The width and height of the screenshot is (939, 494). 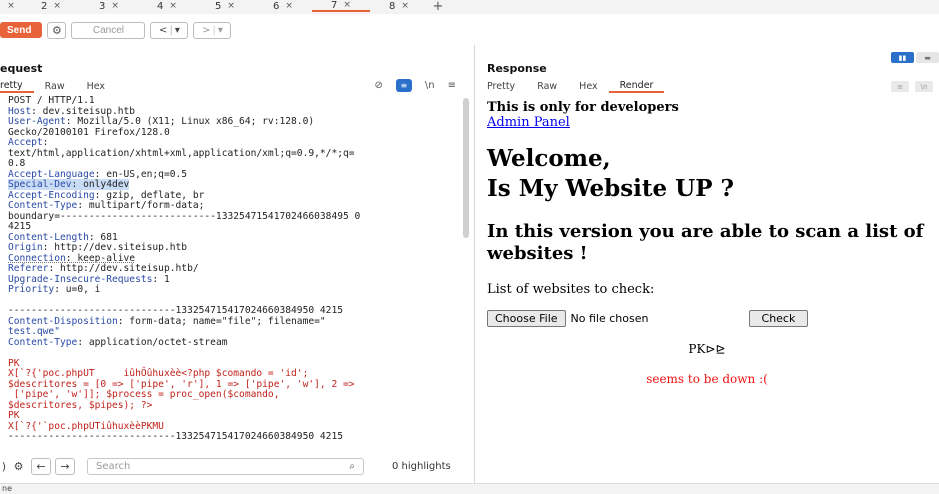 I want to click on next-match-button: →, so click(x=65, y=466).